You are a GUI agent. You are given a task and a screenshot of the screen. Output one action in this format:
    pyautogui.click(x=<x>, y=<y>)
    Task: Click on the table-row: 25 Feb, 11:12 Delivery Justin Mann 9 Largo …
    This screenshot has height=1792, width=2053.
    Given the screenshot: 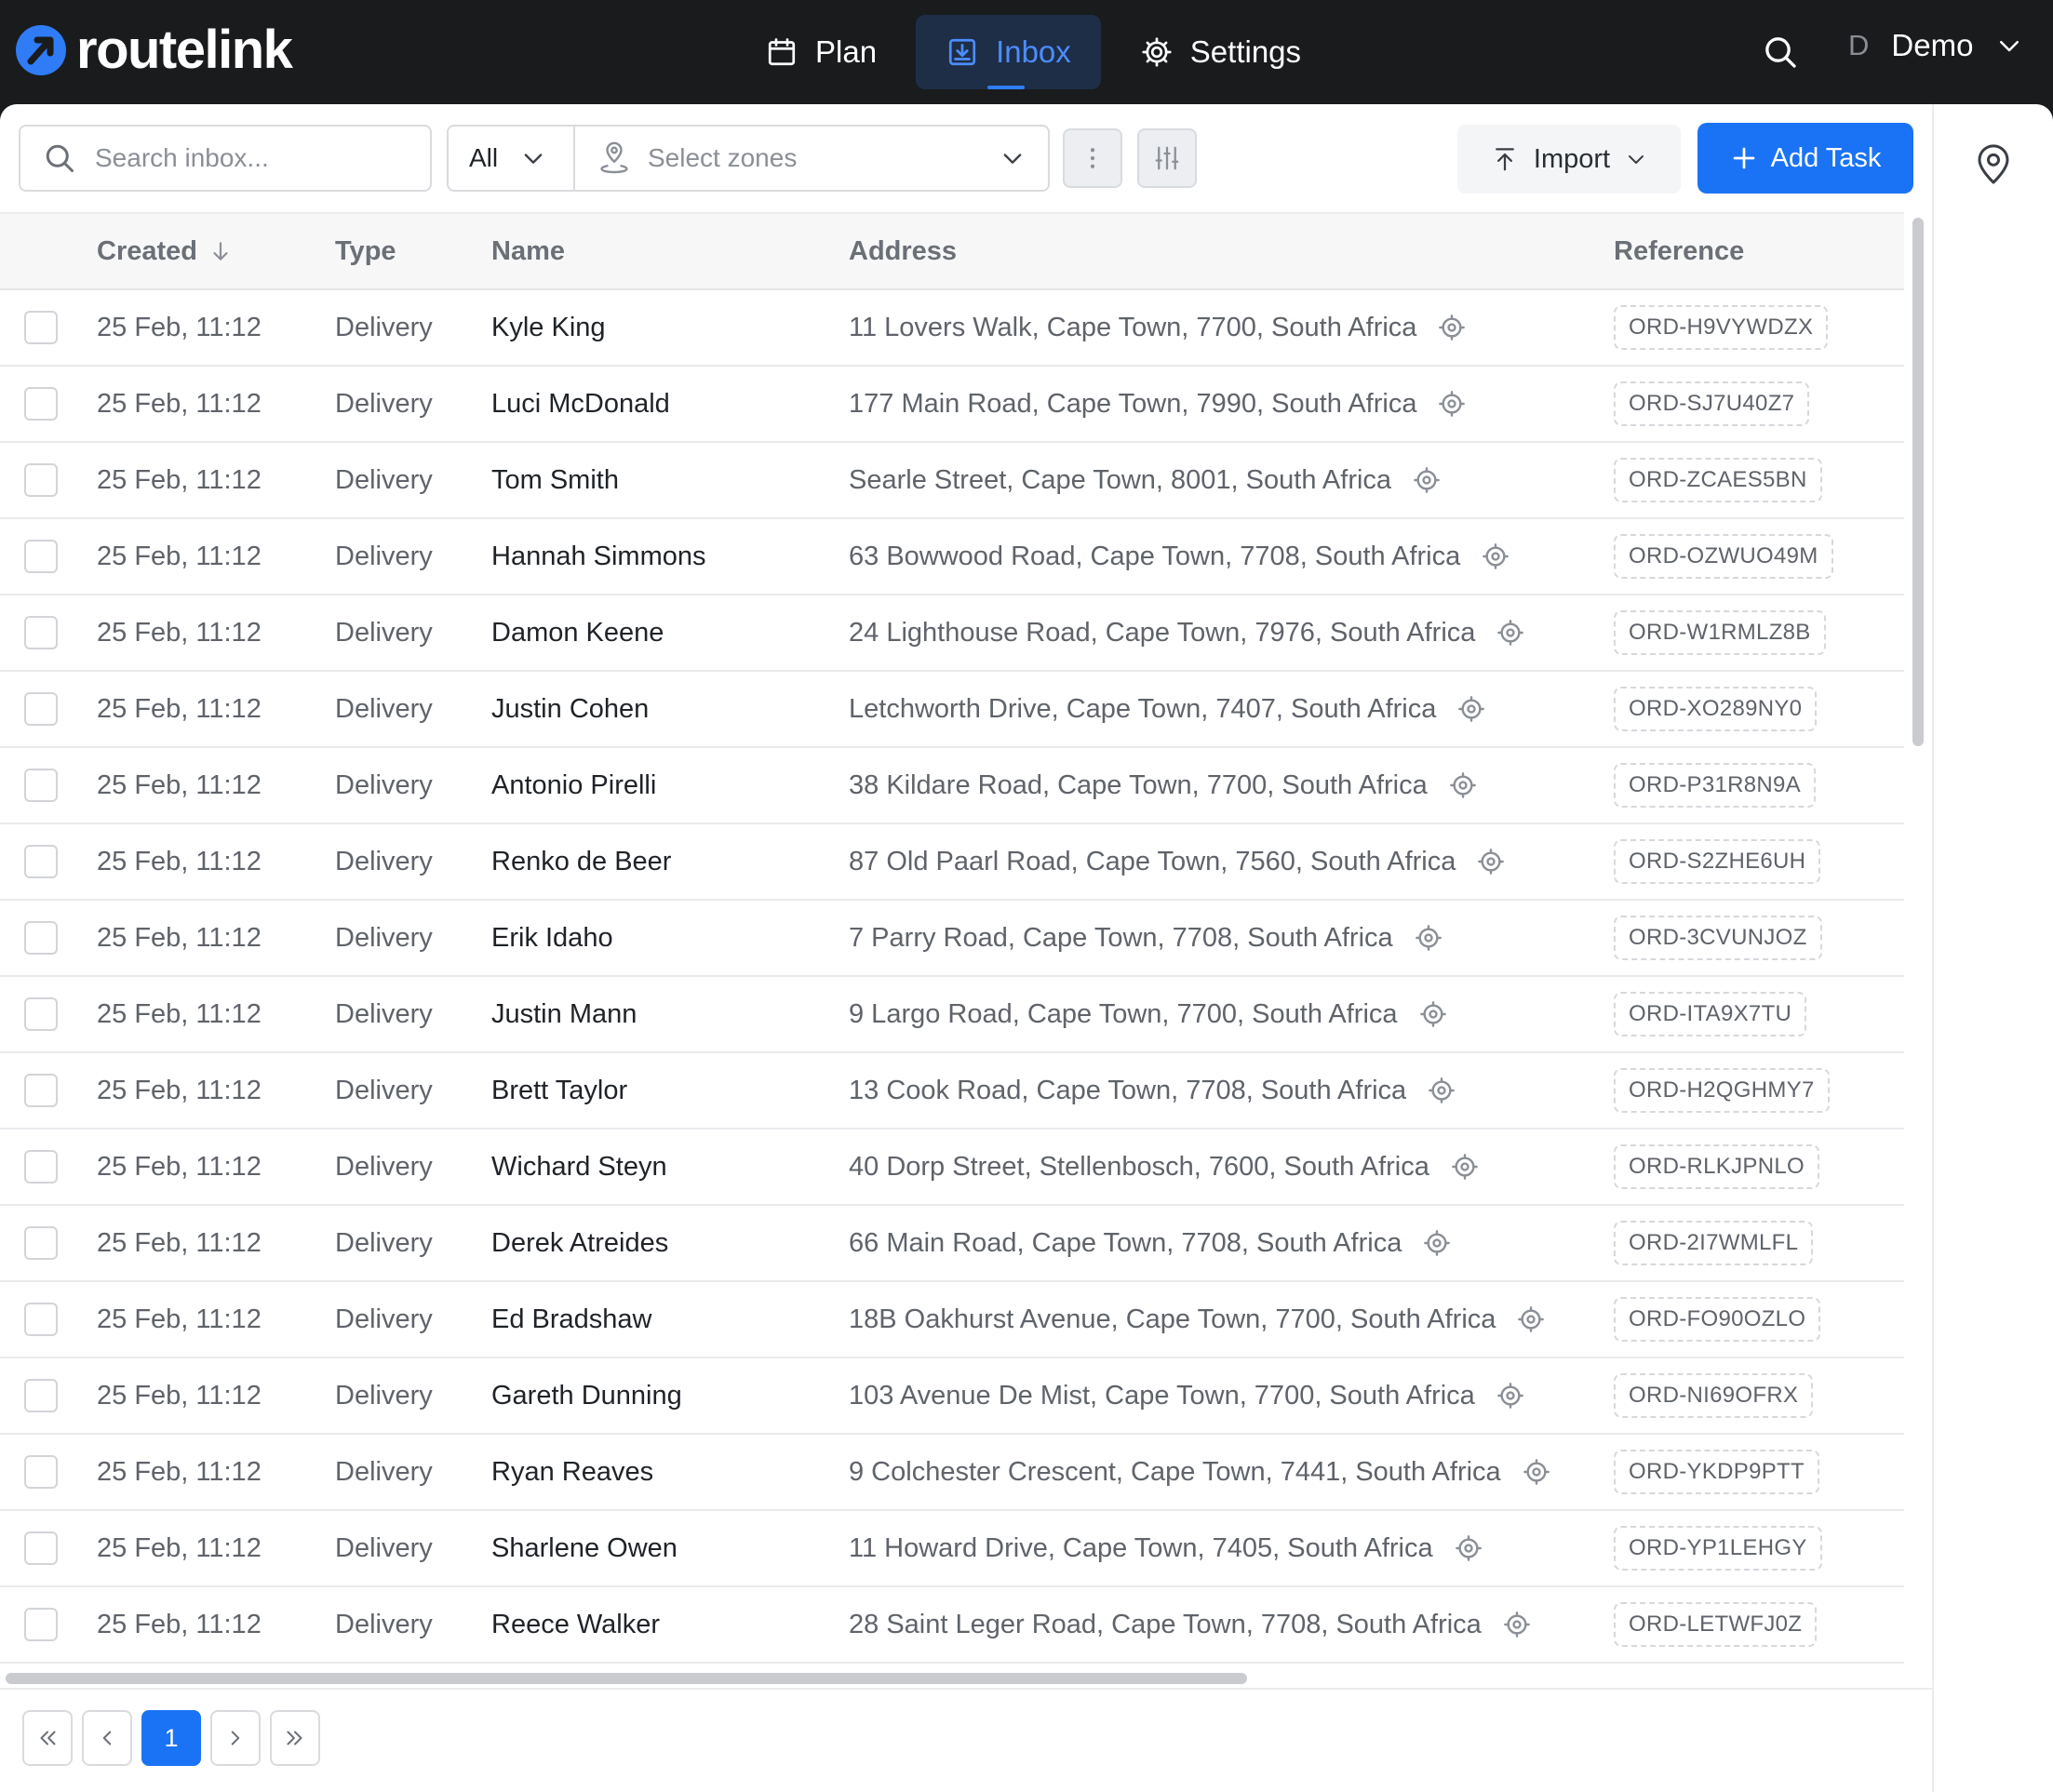 What is the action you would take?
    pyautogui.click(x=952, y=1015)
    